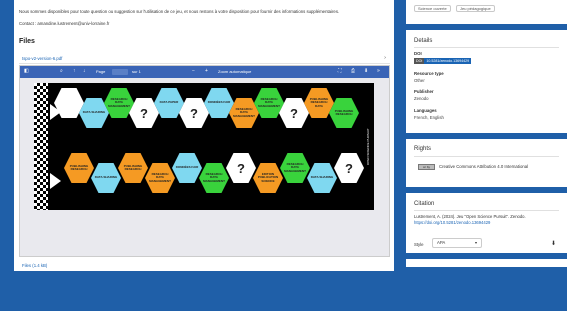 The height and width of the screenshot is (311, 567). I want to click on citation-title: Citation, so click(424, 204).